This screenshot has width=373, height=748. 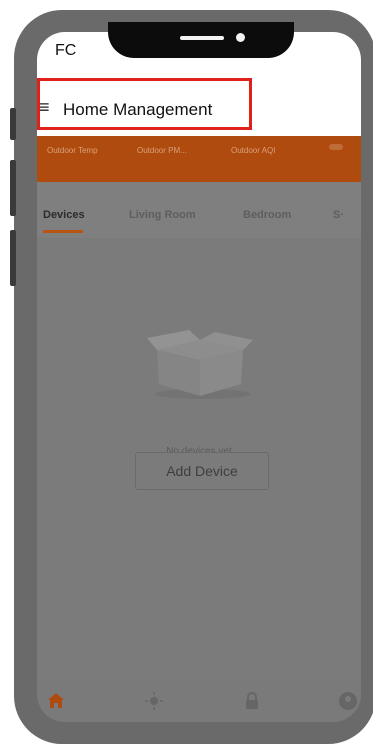 I want to click on add-device-button: Add Device, so click(x=202, y=471).